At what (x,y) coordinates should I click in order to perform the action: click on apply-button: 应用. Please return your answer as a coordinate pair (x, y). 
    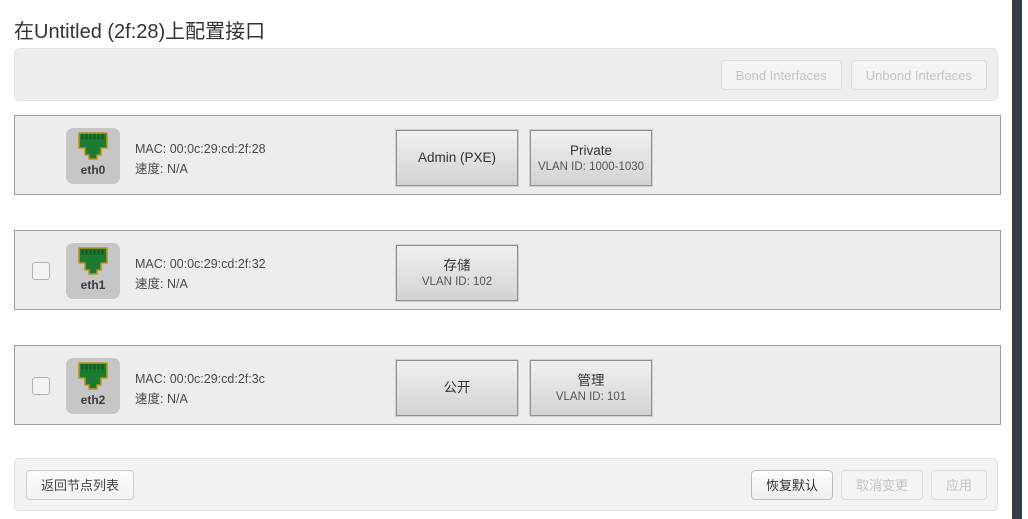
    Looking at the image, I should click on (958, 485).